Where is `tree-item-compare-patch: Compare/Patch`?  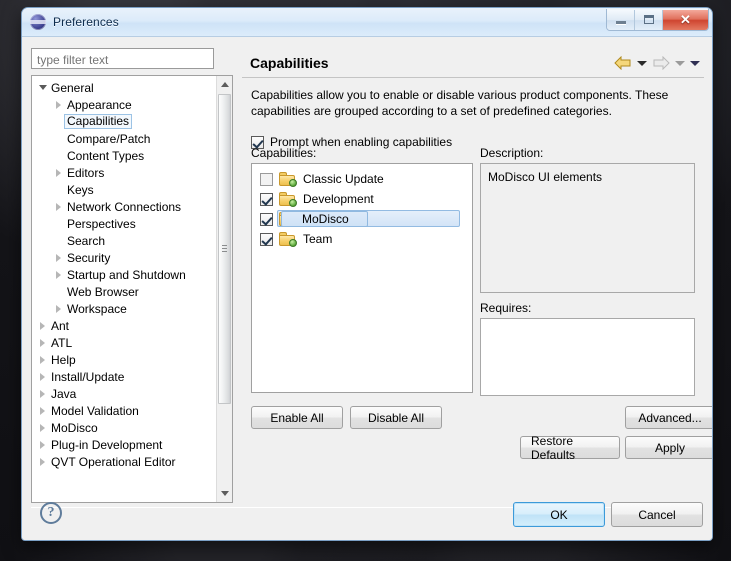 tree-item-compare-patch: Compare/Patch is located at coordinates (125, 138).